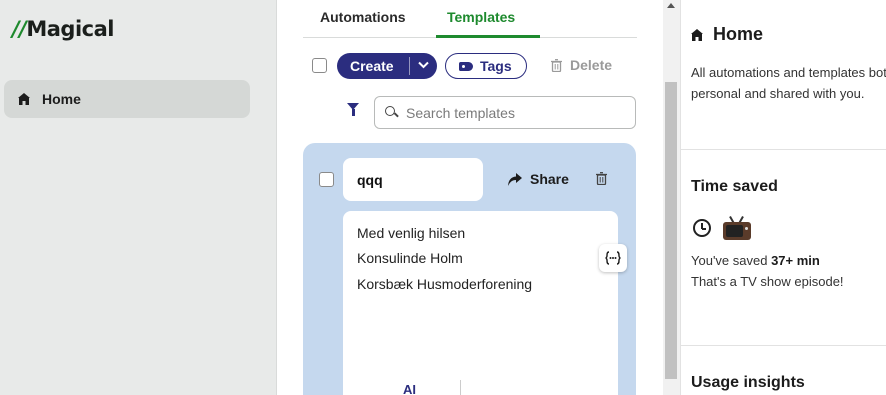  I want to click on magical-logo: //Magical, so click(63, 29).